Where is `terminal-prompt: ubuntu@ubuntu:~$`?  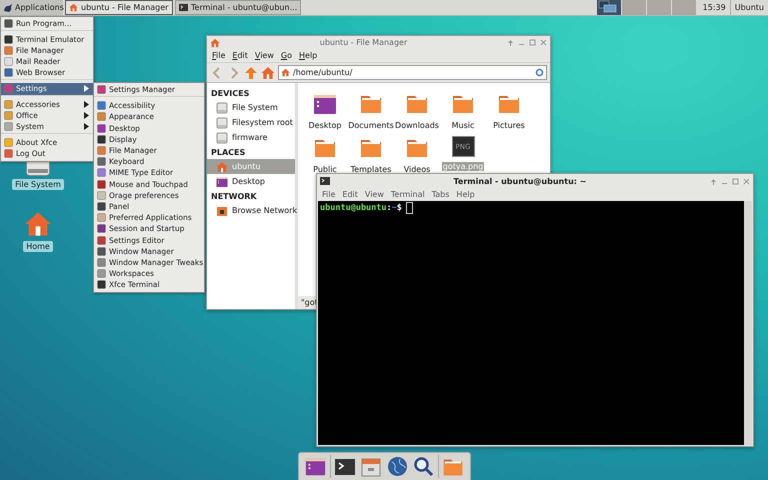 terminal-prompt: ubuntu@ubuntu:~$ is located at coordinates (366, 208).